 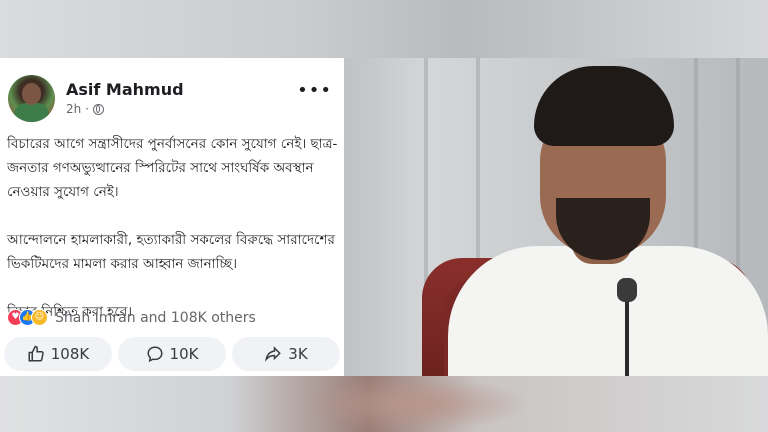 I want to click on avatar-face, so click(x=31, y=94).